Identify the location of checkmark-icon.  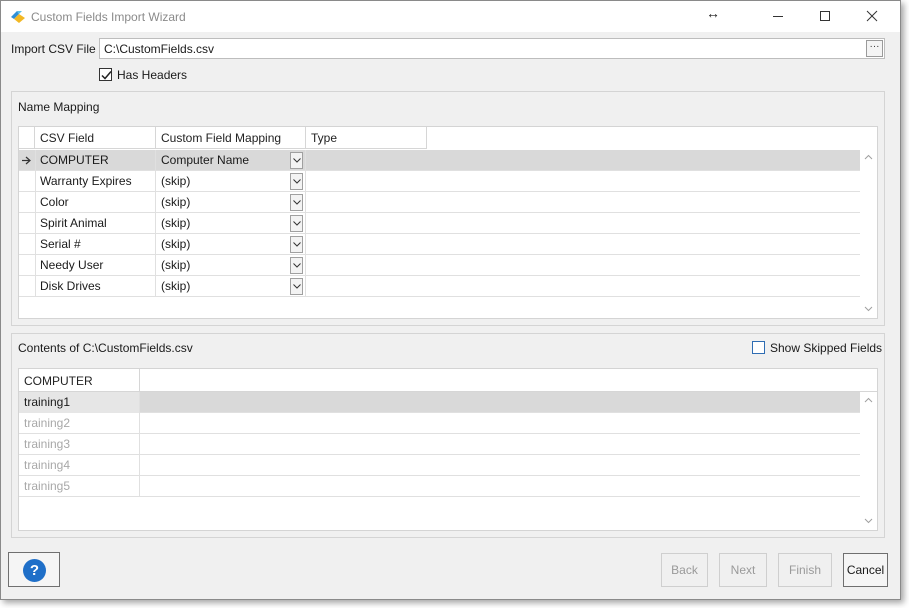
(106, 75).